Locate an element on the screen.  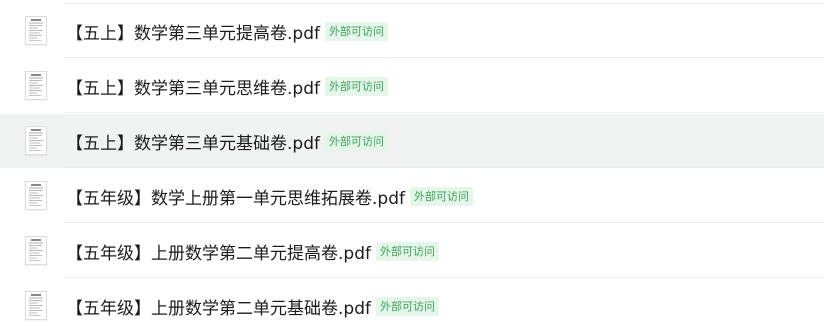
file-name-link: 【五上】数学第三单元思维卷.pdf is located at coordinates (193, 86).